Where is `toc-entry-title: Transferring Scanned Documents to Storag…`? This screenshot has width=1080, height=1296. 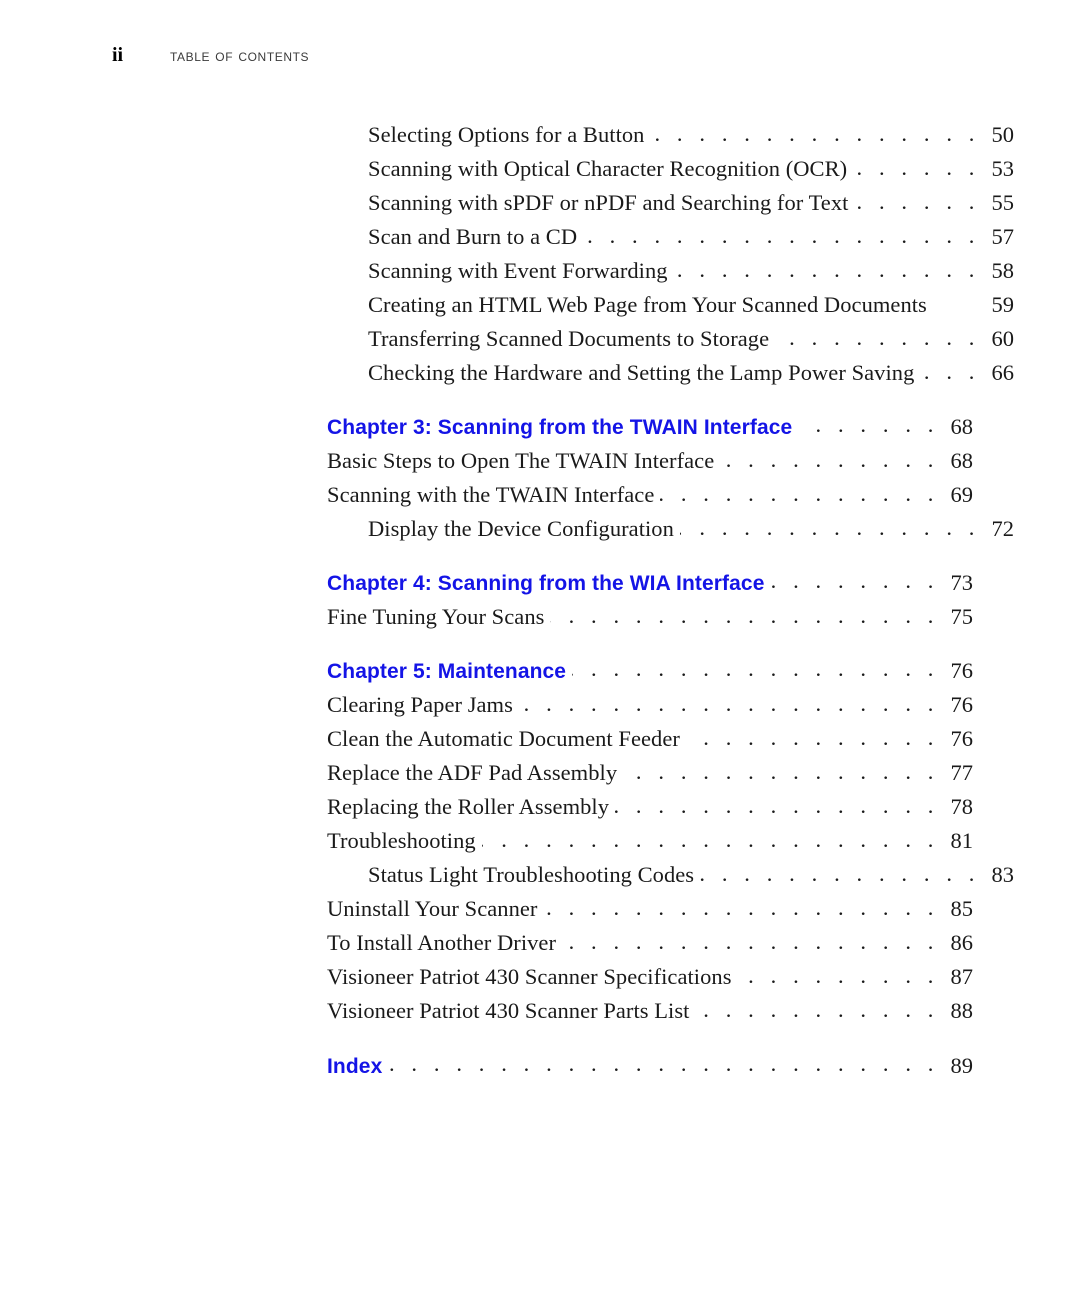 toc-entry-title: Transferring Scanned Documents to Storag… is located at coordinates (569, 338).